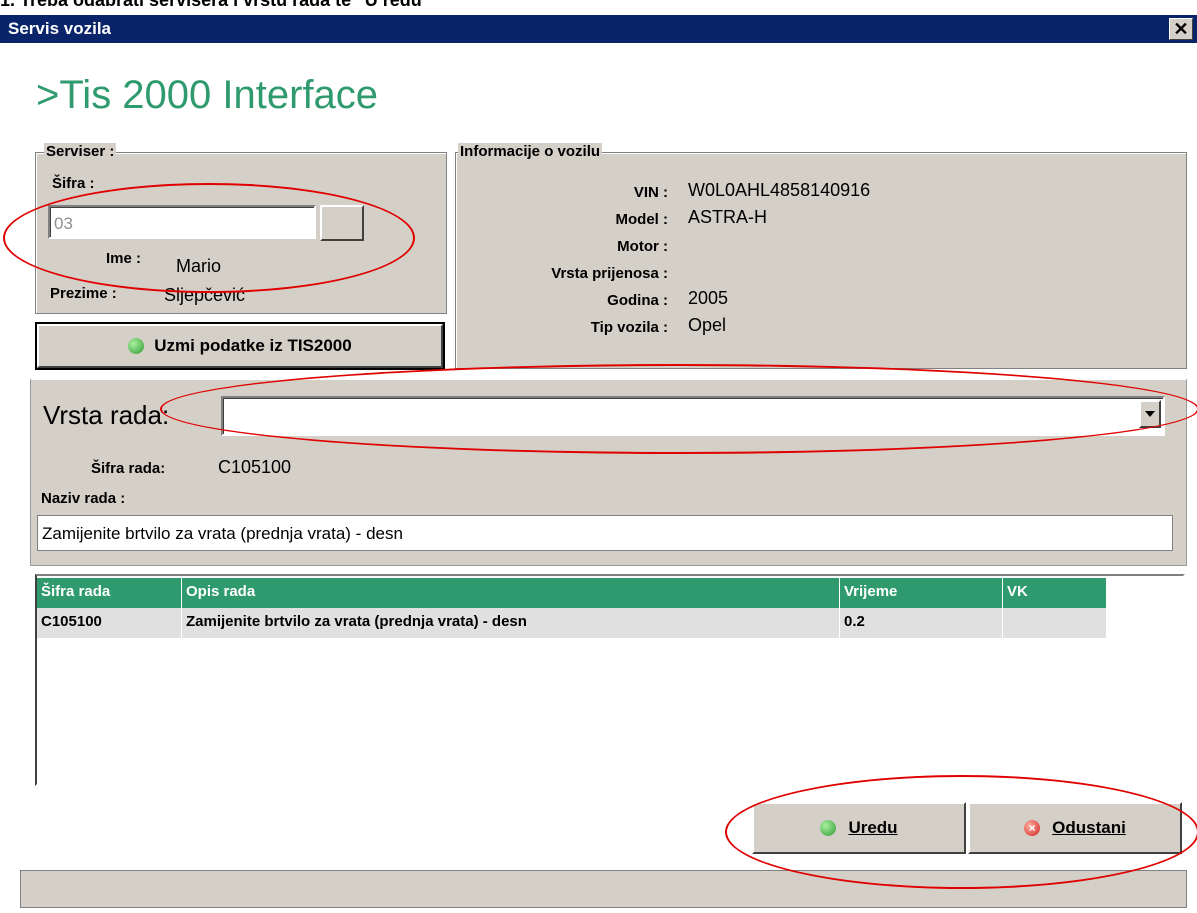 This screenshot has width=1197, height=913. I want to click on model-value: ASTRA-H, so click(728, 217).